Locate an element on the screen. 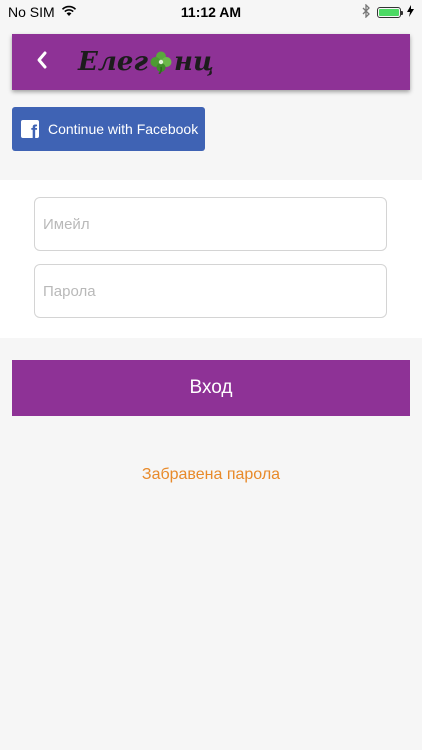 This screenshot has width=422, height=750. status-bar: No SIM 11:12 AM is located at coordinates (211, 12).